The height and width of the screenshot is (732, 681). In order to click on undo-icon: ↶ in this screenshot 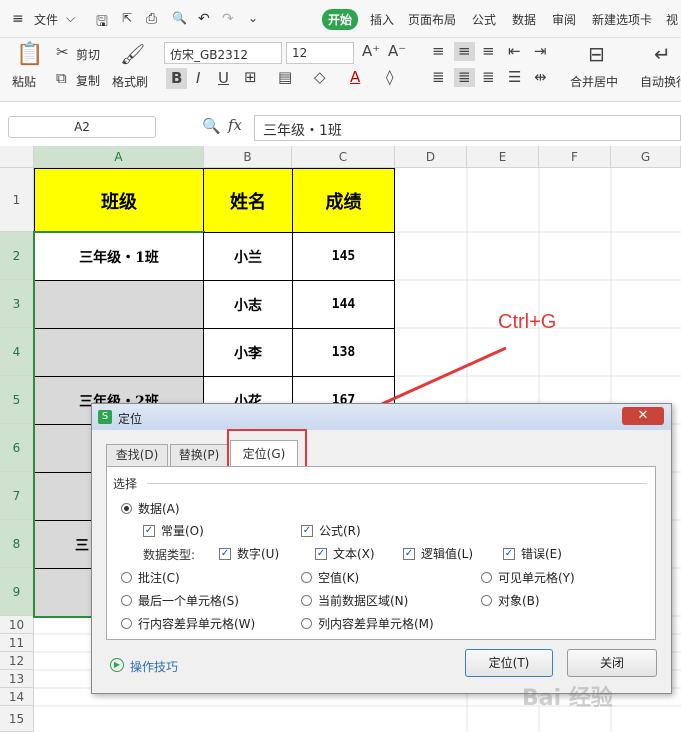, I will do `click(204, 19)`.